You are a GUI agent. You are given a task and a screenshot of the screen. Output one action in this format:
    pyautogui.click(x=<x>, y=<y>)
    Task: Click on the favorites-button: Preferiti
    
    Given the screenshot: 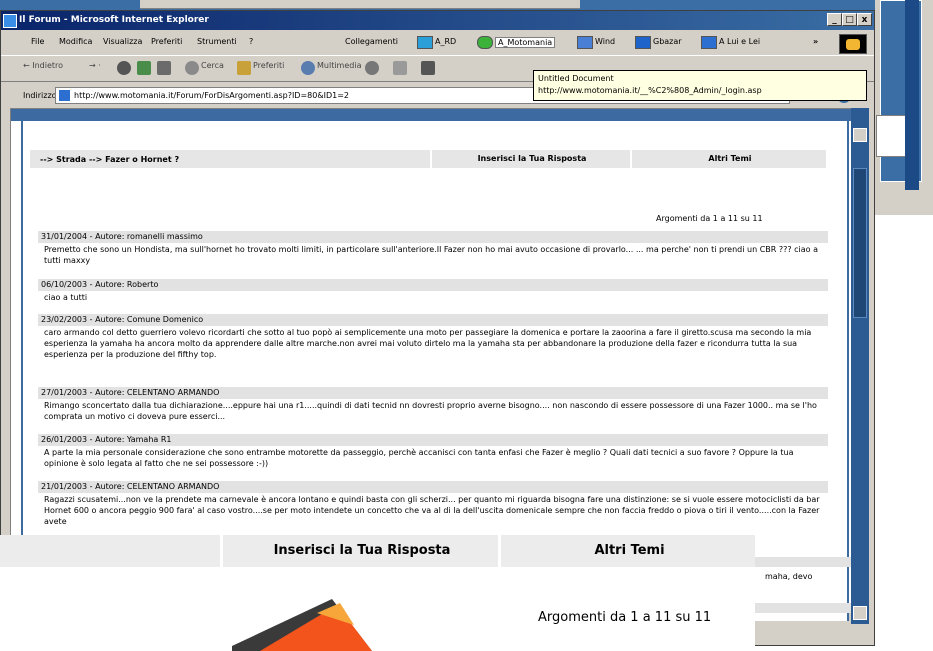 What is the action you would take?
    pyautogui.click(x=268, y=65)
    